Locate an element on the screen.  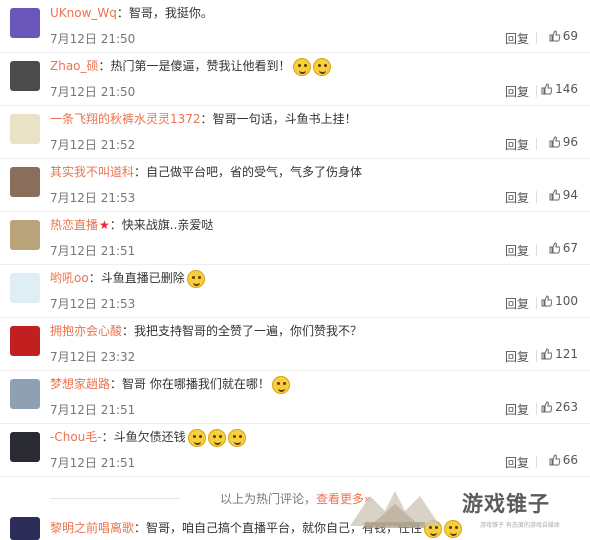
username-link: -Chou毛- is located at coordinates (76, 437).